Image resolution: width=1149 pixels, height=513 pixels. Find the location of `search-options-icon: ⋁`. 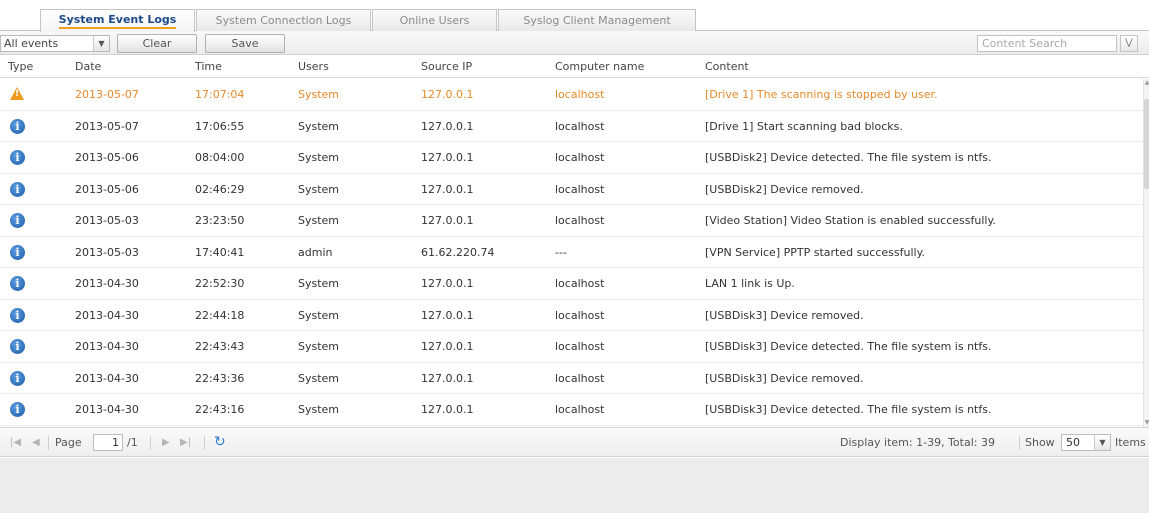

search-options-icon: ⋁ is located at coordinates (1129, 43).